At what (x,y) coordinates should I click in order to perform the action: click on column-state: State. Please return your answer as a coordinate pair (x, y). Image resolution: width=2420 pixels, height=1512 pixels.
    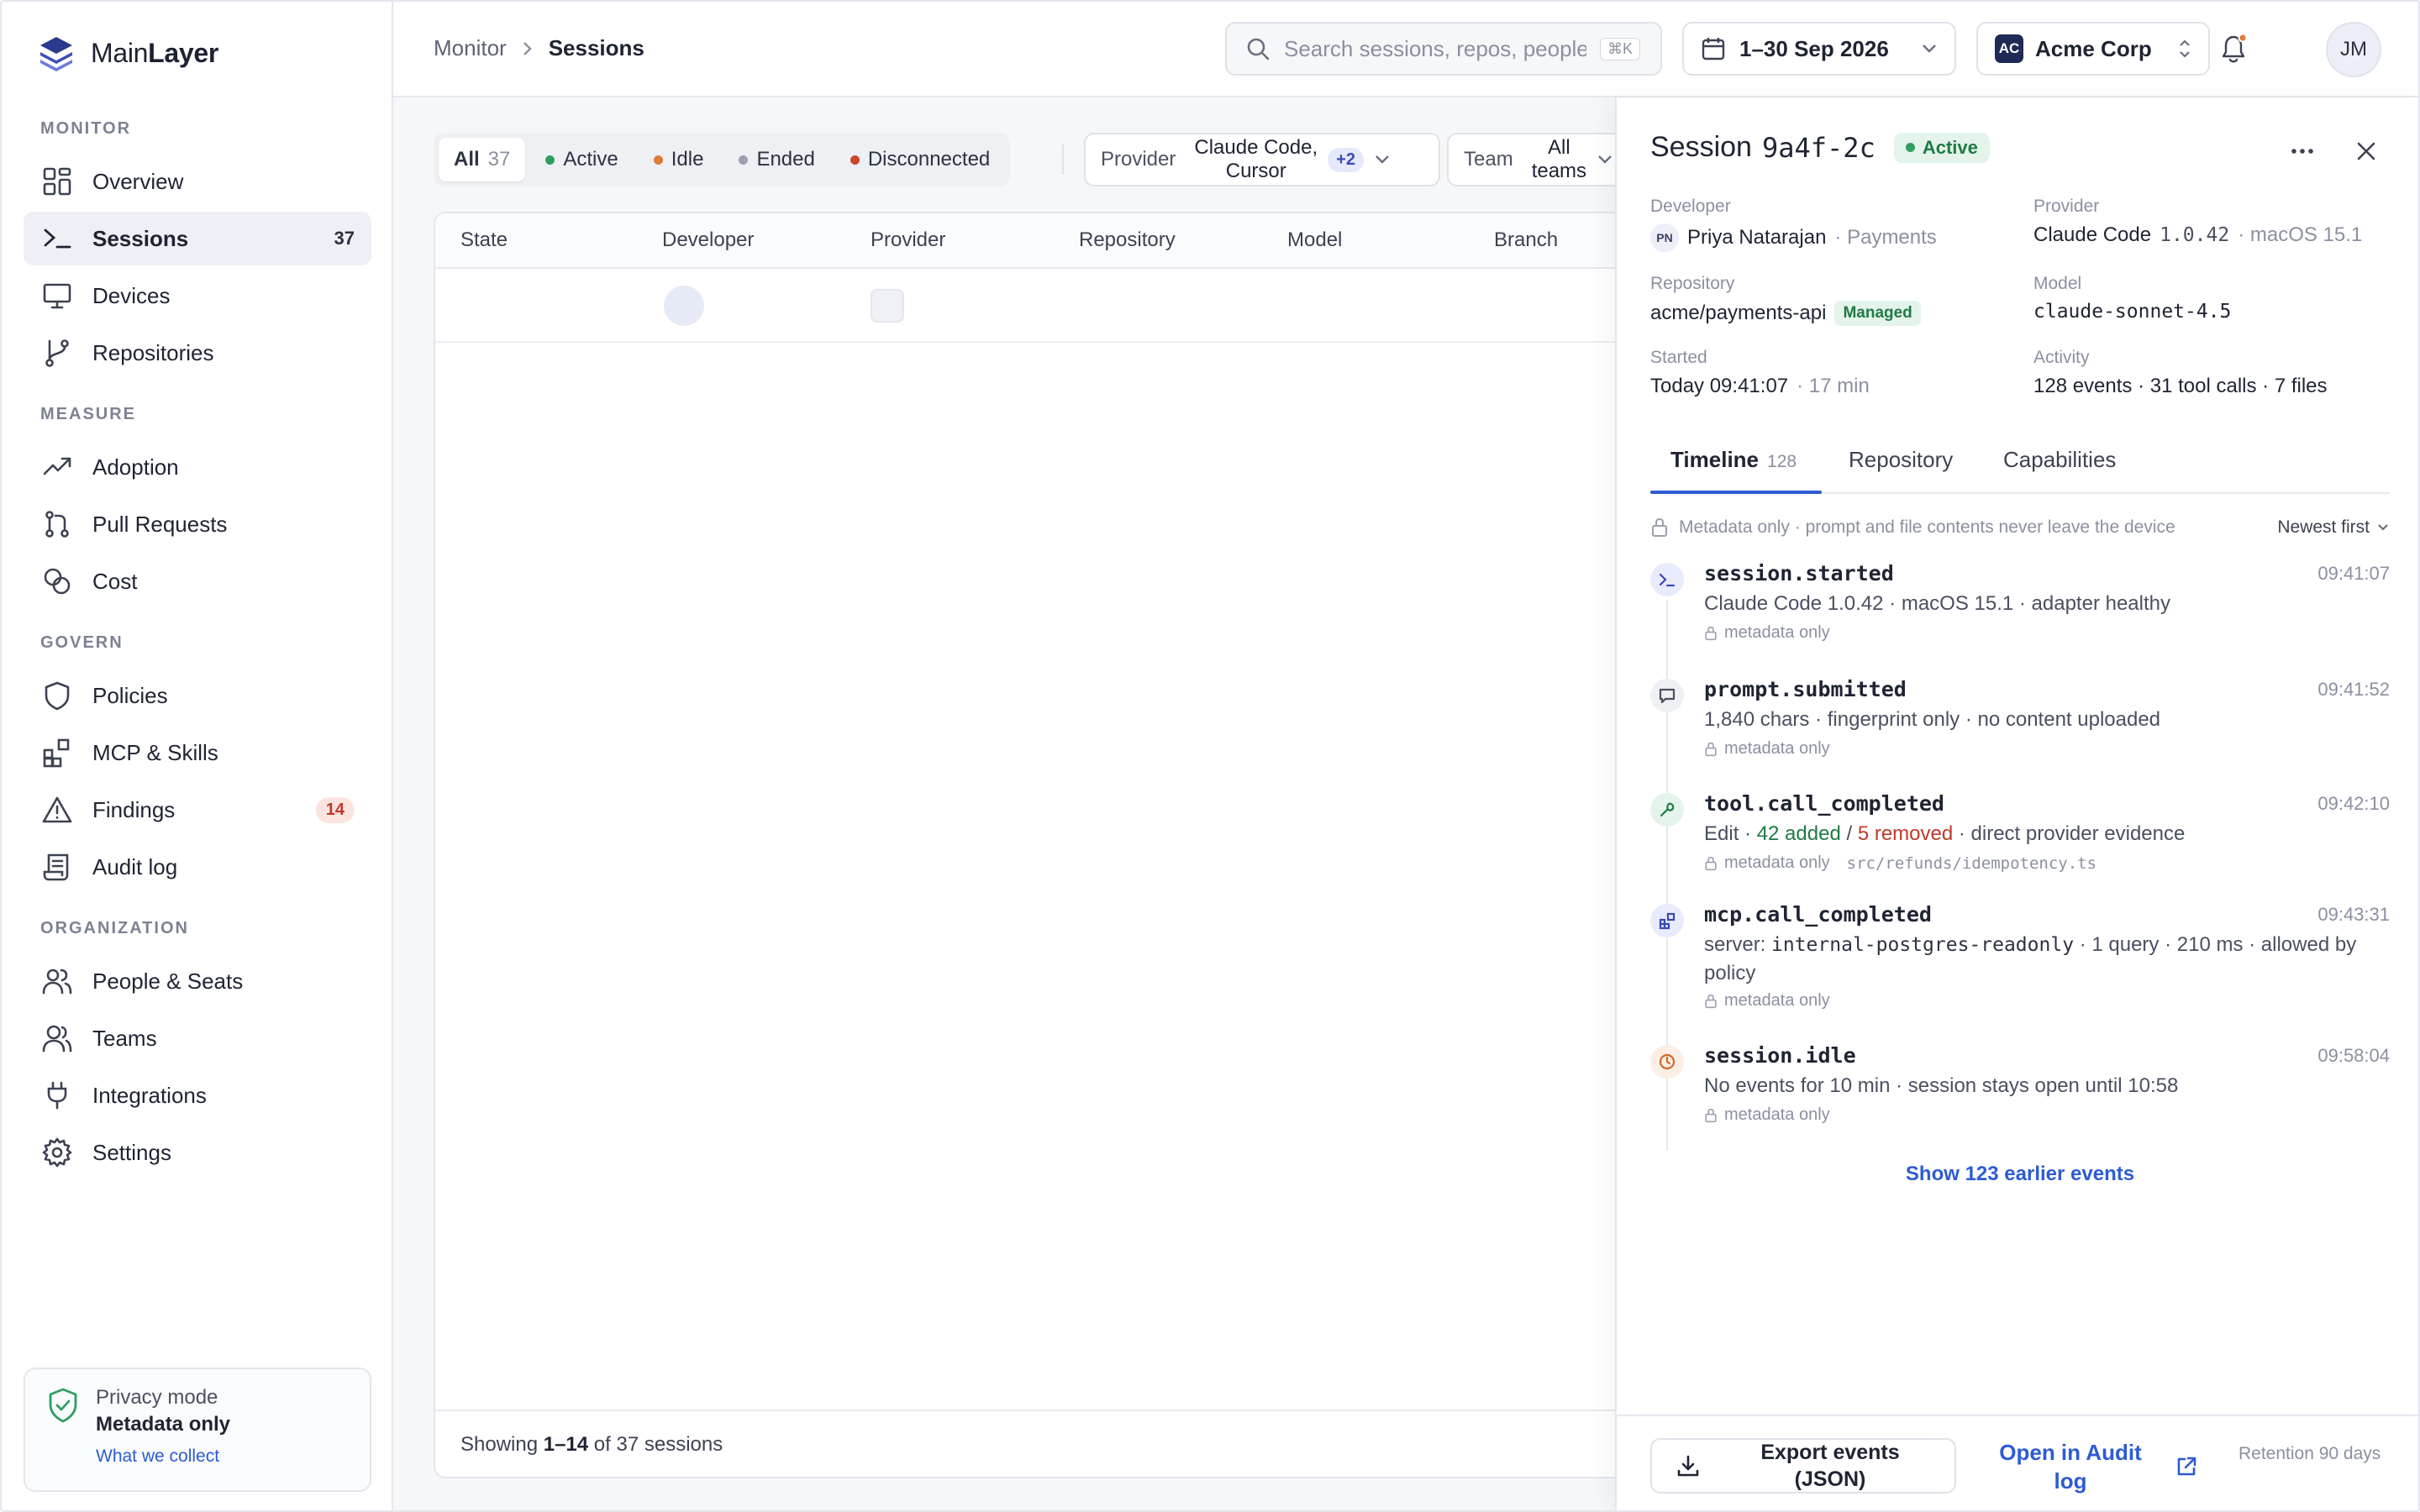
    Looking at the image, I should click on (484, 240).